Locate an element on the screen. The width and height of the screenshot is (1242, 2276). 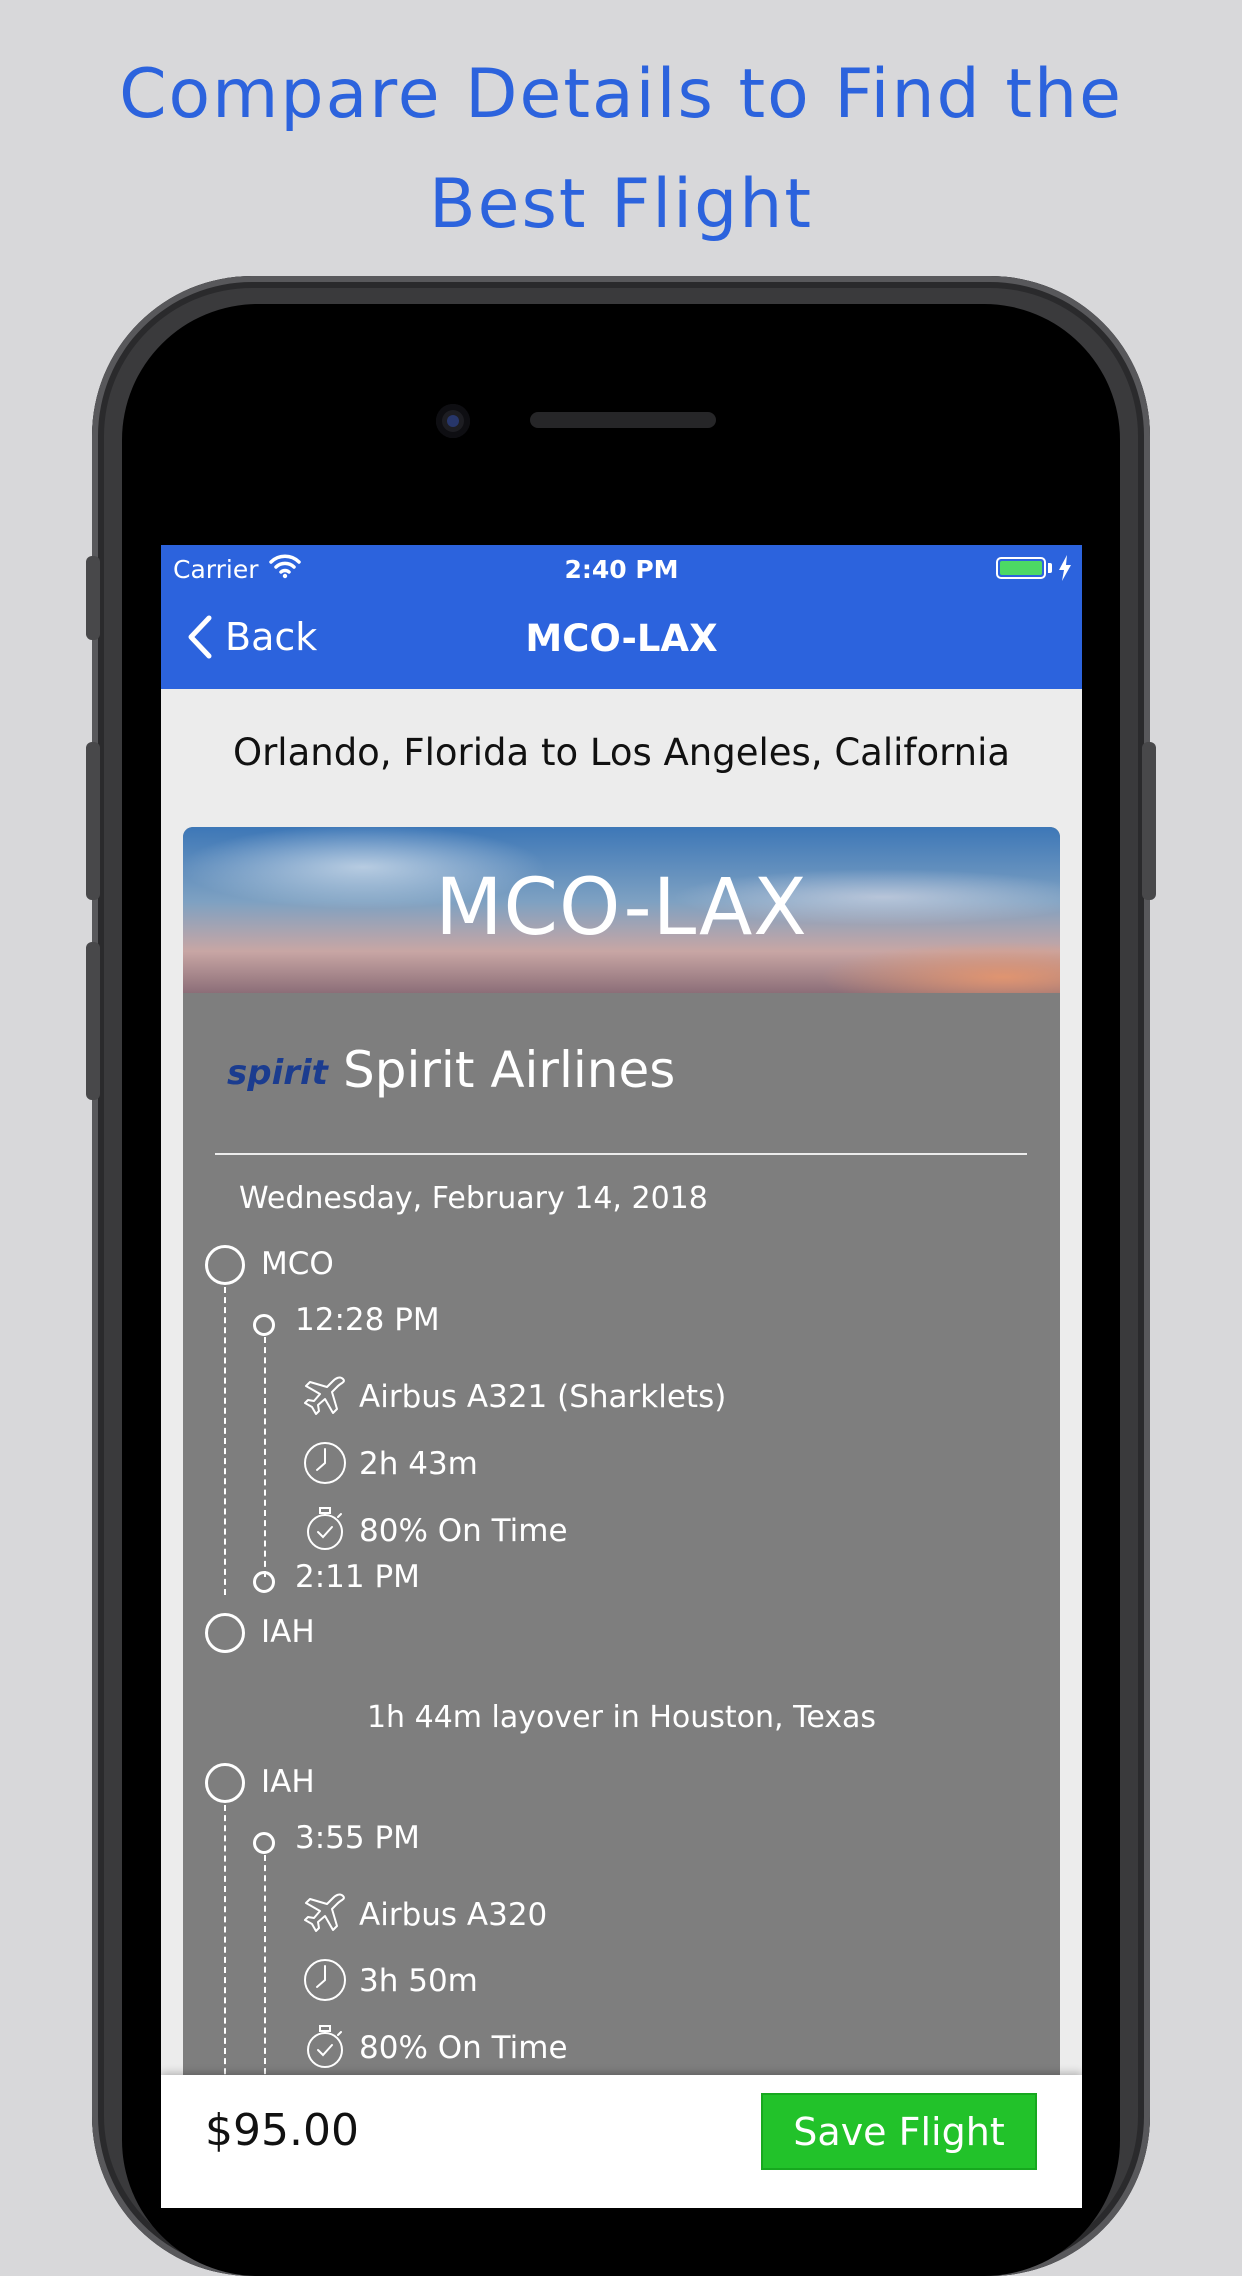
charging-bolt-icon is located at coordinates (1065, 571).